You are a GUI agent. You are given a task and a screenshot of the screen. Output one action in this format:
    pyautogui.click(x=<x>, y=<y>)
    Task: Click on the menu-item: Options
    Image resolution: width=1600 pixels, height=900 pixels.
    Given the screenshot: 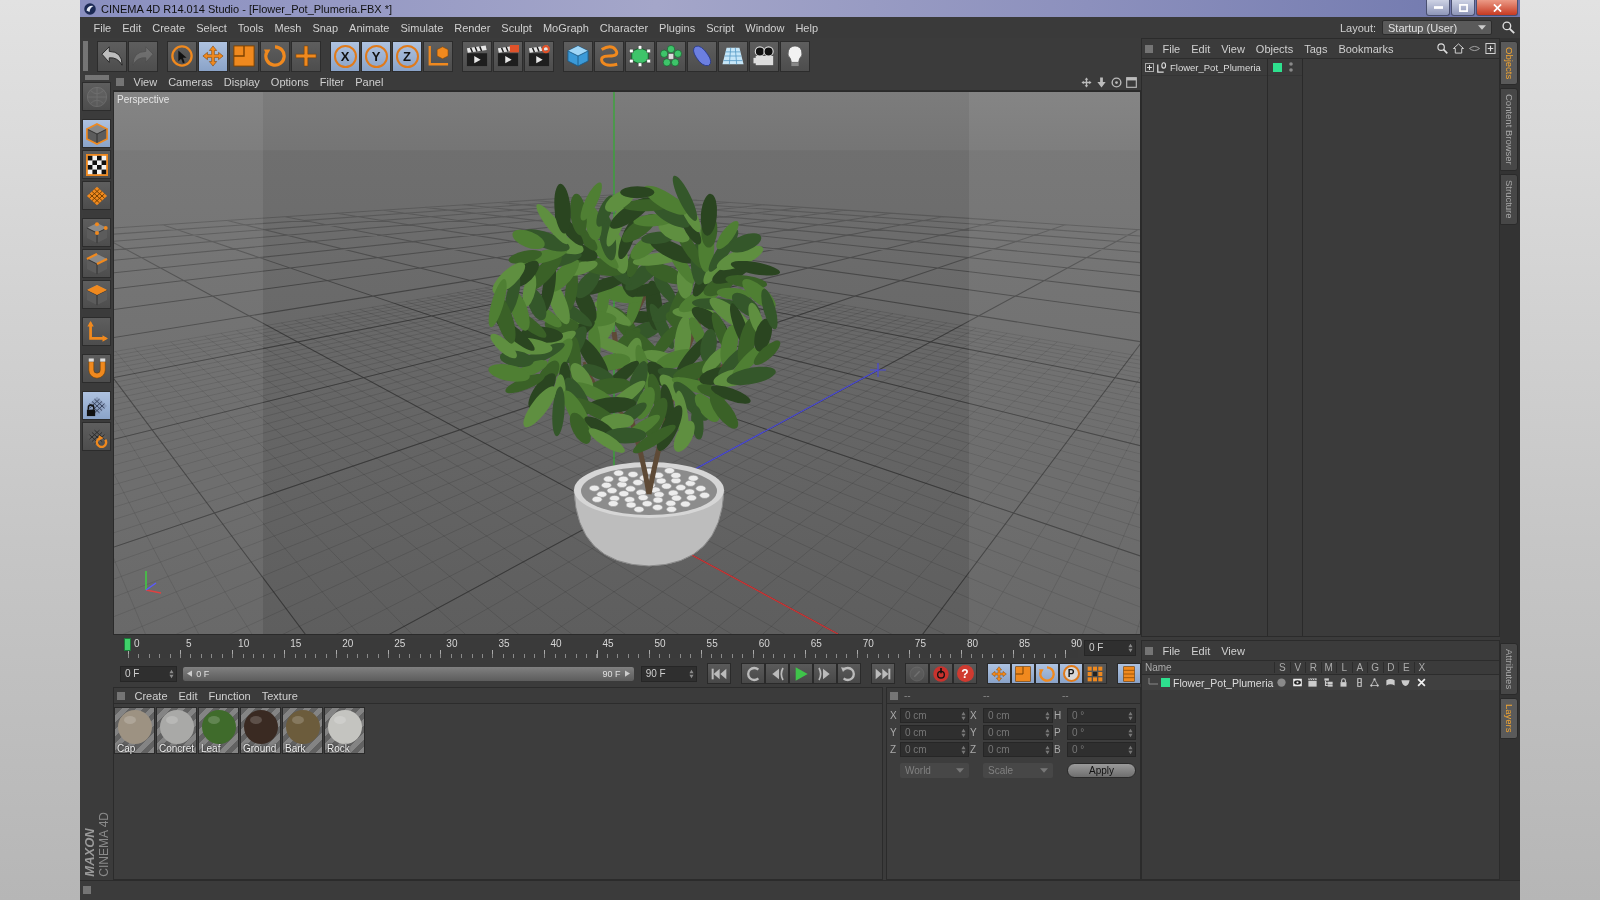 What is the action you would take?
    pyautogui.click(x=290, y=82)
    